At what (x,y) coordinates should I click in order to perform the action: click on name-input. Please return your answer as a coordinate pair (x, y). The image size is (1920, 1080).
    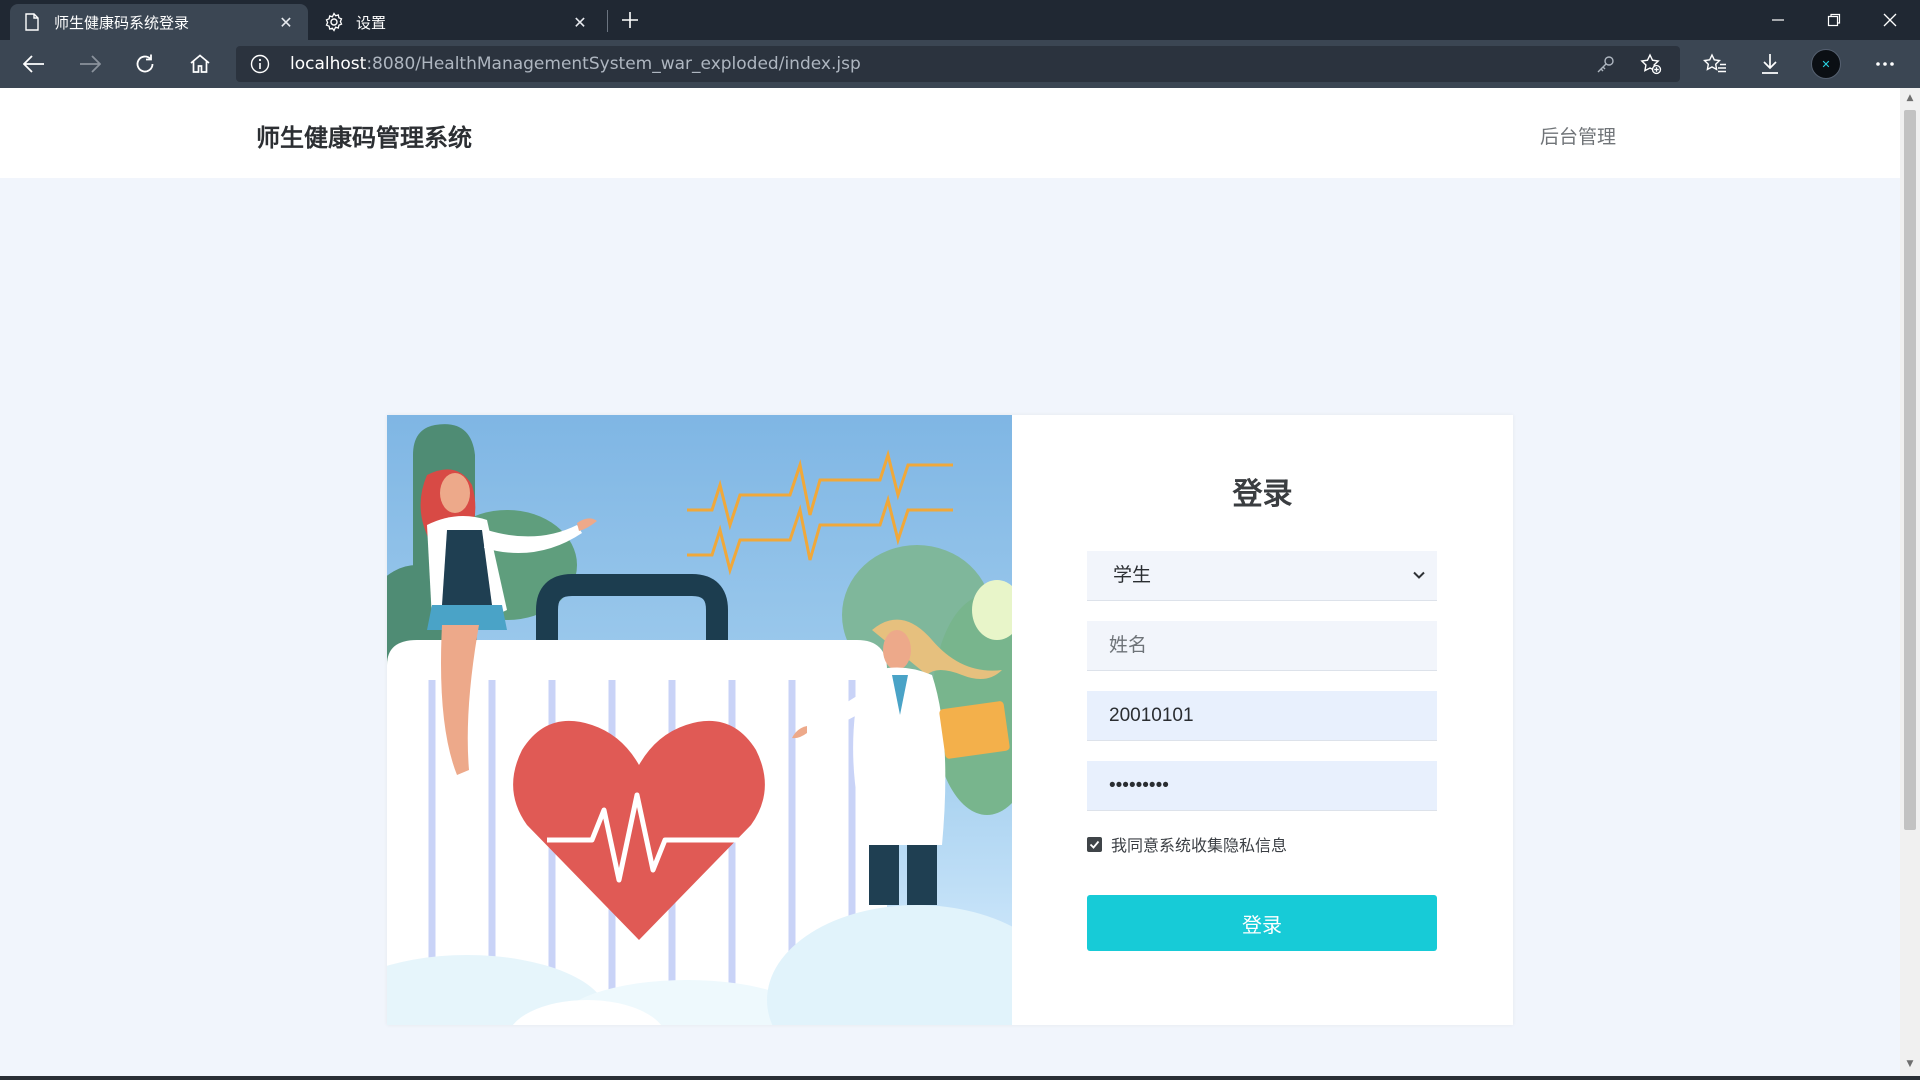
    Looking at the image, I should click on (1262, 646).